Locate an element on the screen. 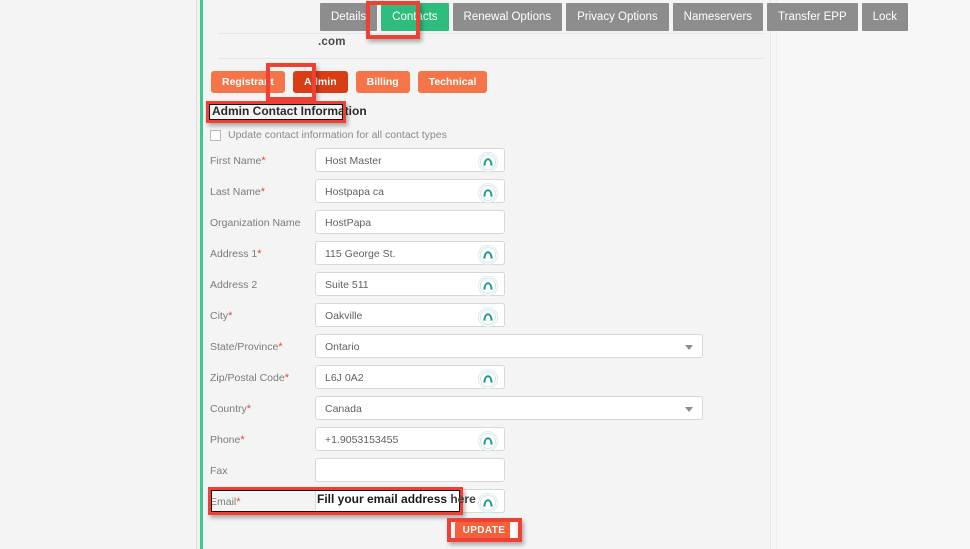  contact-type-tab-bar: Registrant Admin Billing Technical is located at coordinates (349, 82).